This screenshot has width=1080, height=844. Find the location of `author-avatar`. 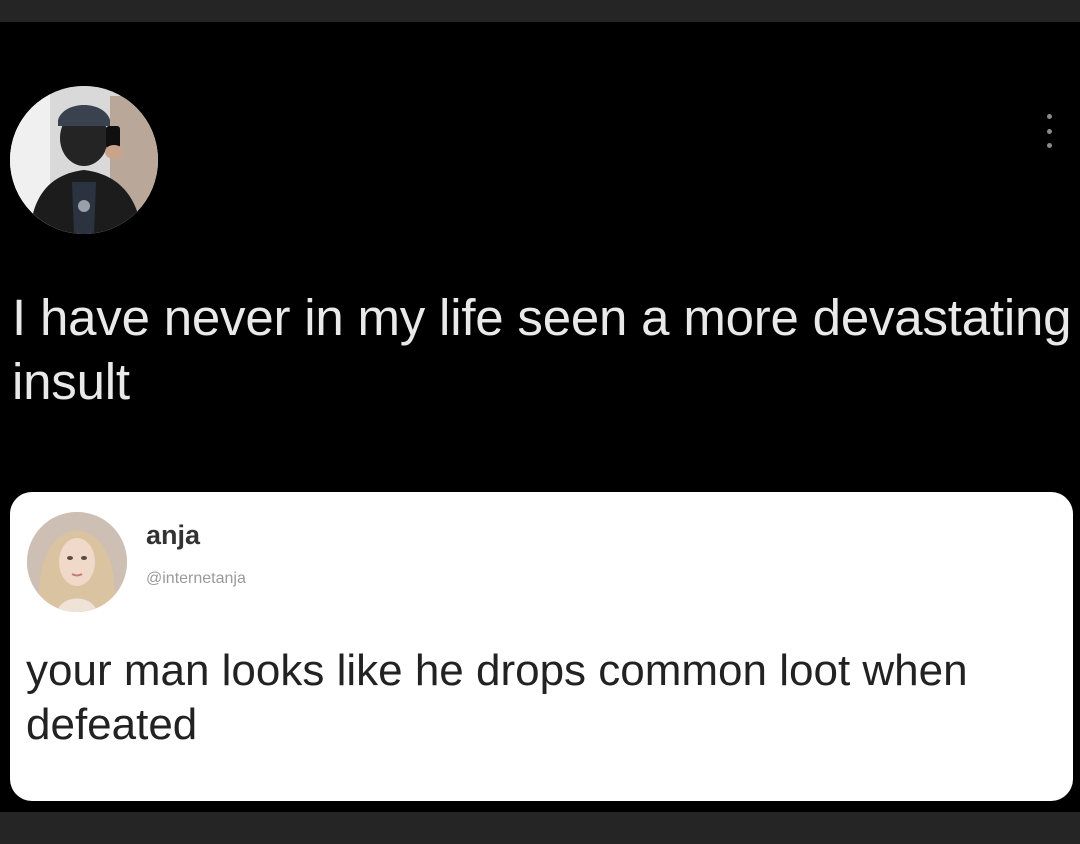

author-avatar is located at coordinates (84, 160).